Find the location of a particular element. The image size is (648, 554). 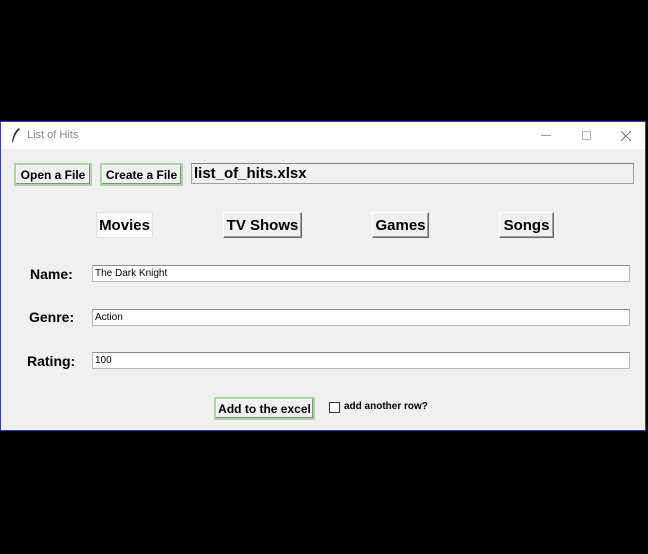

add-to-excel-button: Add to the excel is located at coordinates (264, 408).